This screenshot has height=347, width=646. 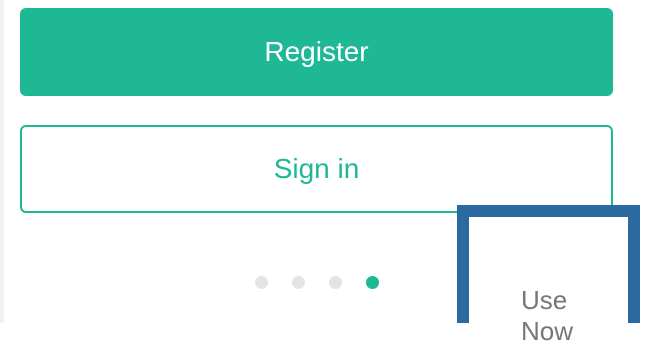 What do you see at coordinates (317, 282) in the screenshot?
I see `page-indicator` at bounding box center [317, 282].